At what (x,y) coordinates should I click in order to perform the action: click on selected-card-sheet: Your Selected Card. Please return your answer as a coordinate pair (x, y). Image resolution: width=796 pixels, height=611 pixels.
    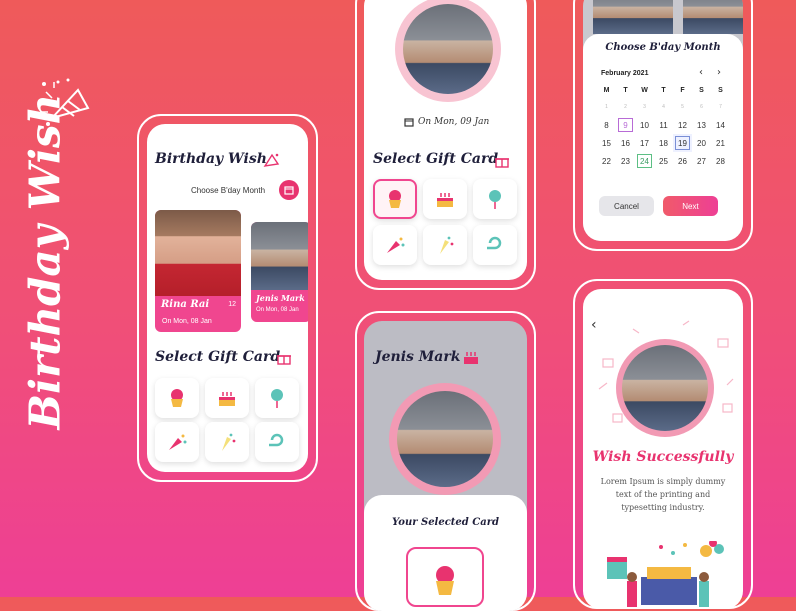
    Looking at the image, I should click on (445, 553).